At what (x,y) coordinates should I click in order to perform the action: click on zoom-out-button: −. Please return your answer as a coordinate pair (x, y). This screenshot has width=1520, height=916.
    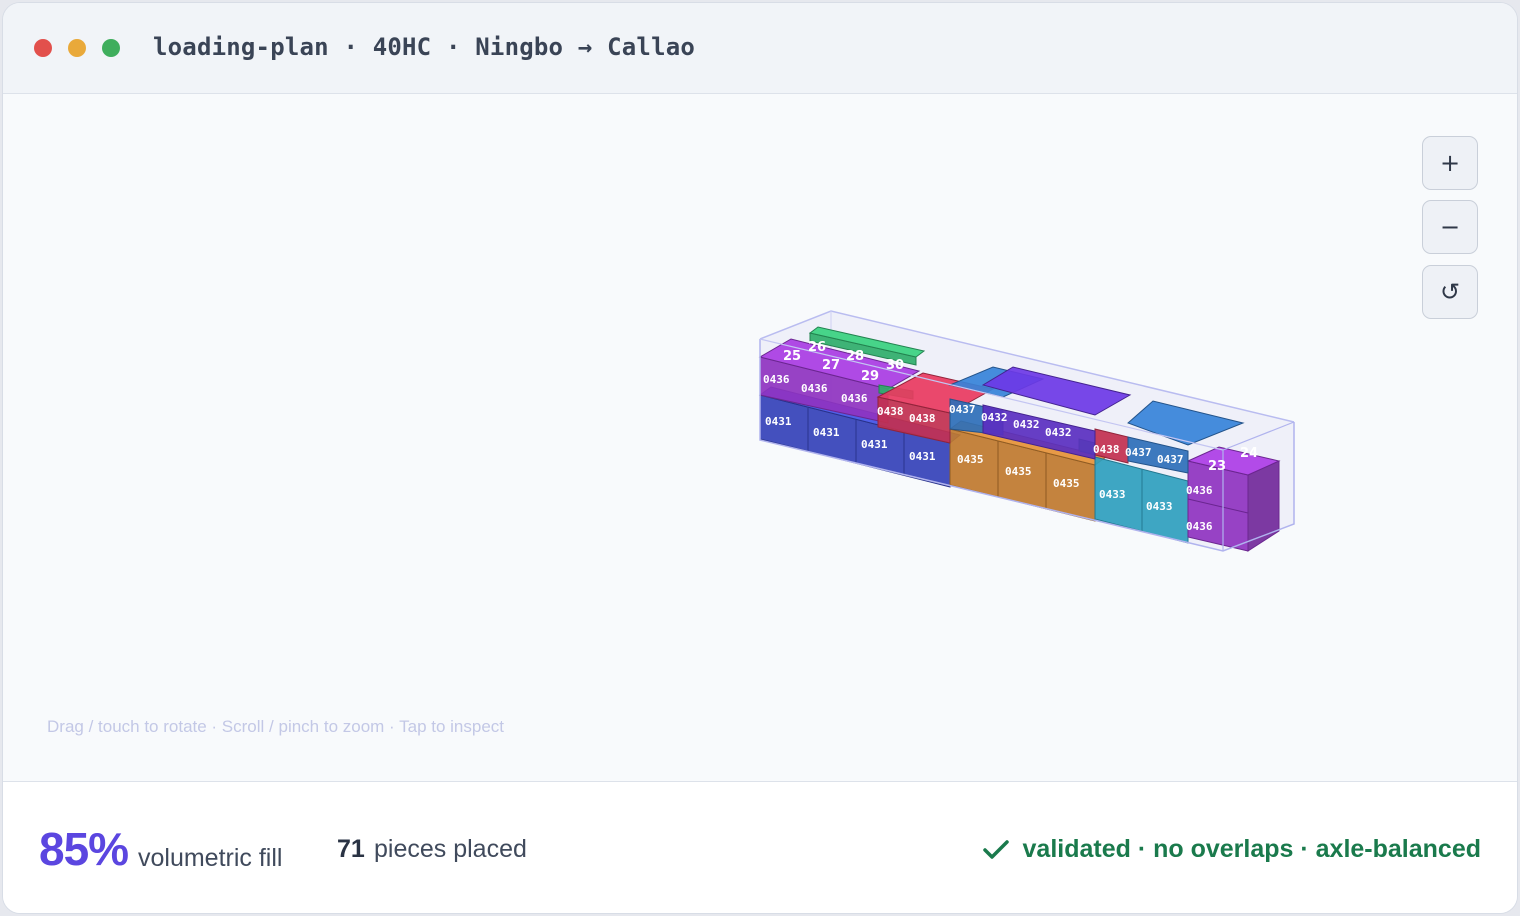
    Looking at the image, I should click on (1450, 227).